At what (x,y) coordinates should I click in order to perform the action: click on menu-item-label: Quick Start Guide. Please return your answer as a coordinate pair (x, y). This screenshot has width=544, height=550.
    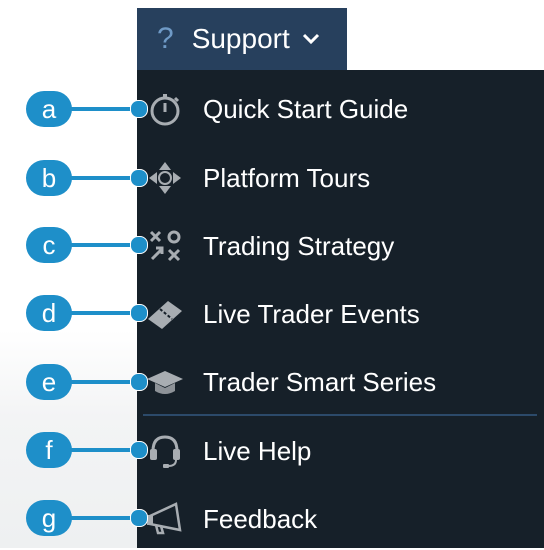
    Looking at the image, I should click on (306, 108).